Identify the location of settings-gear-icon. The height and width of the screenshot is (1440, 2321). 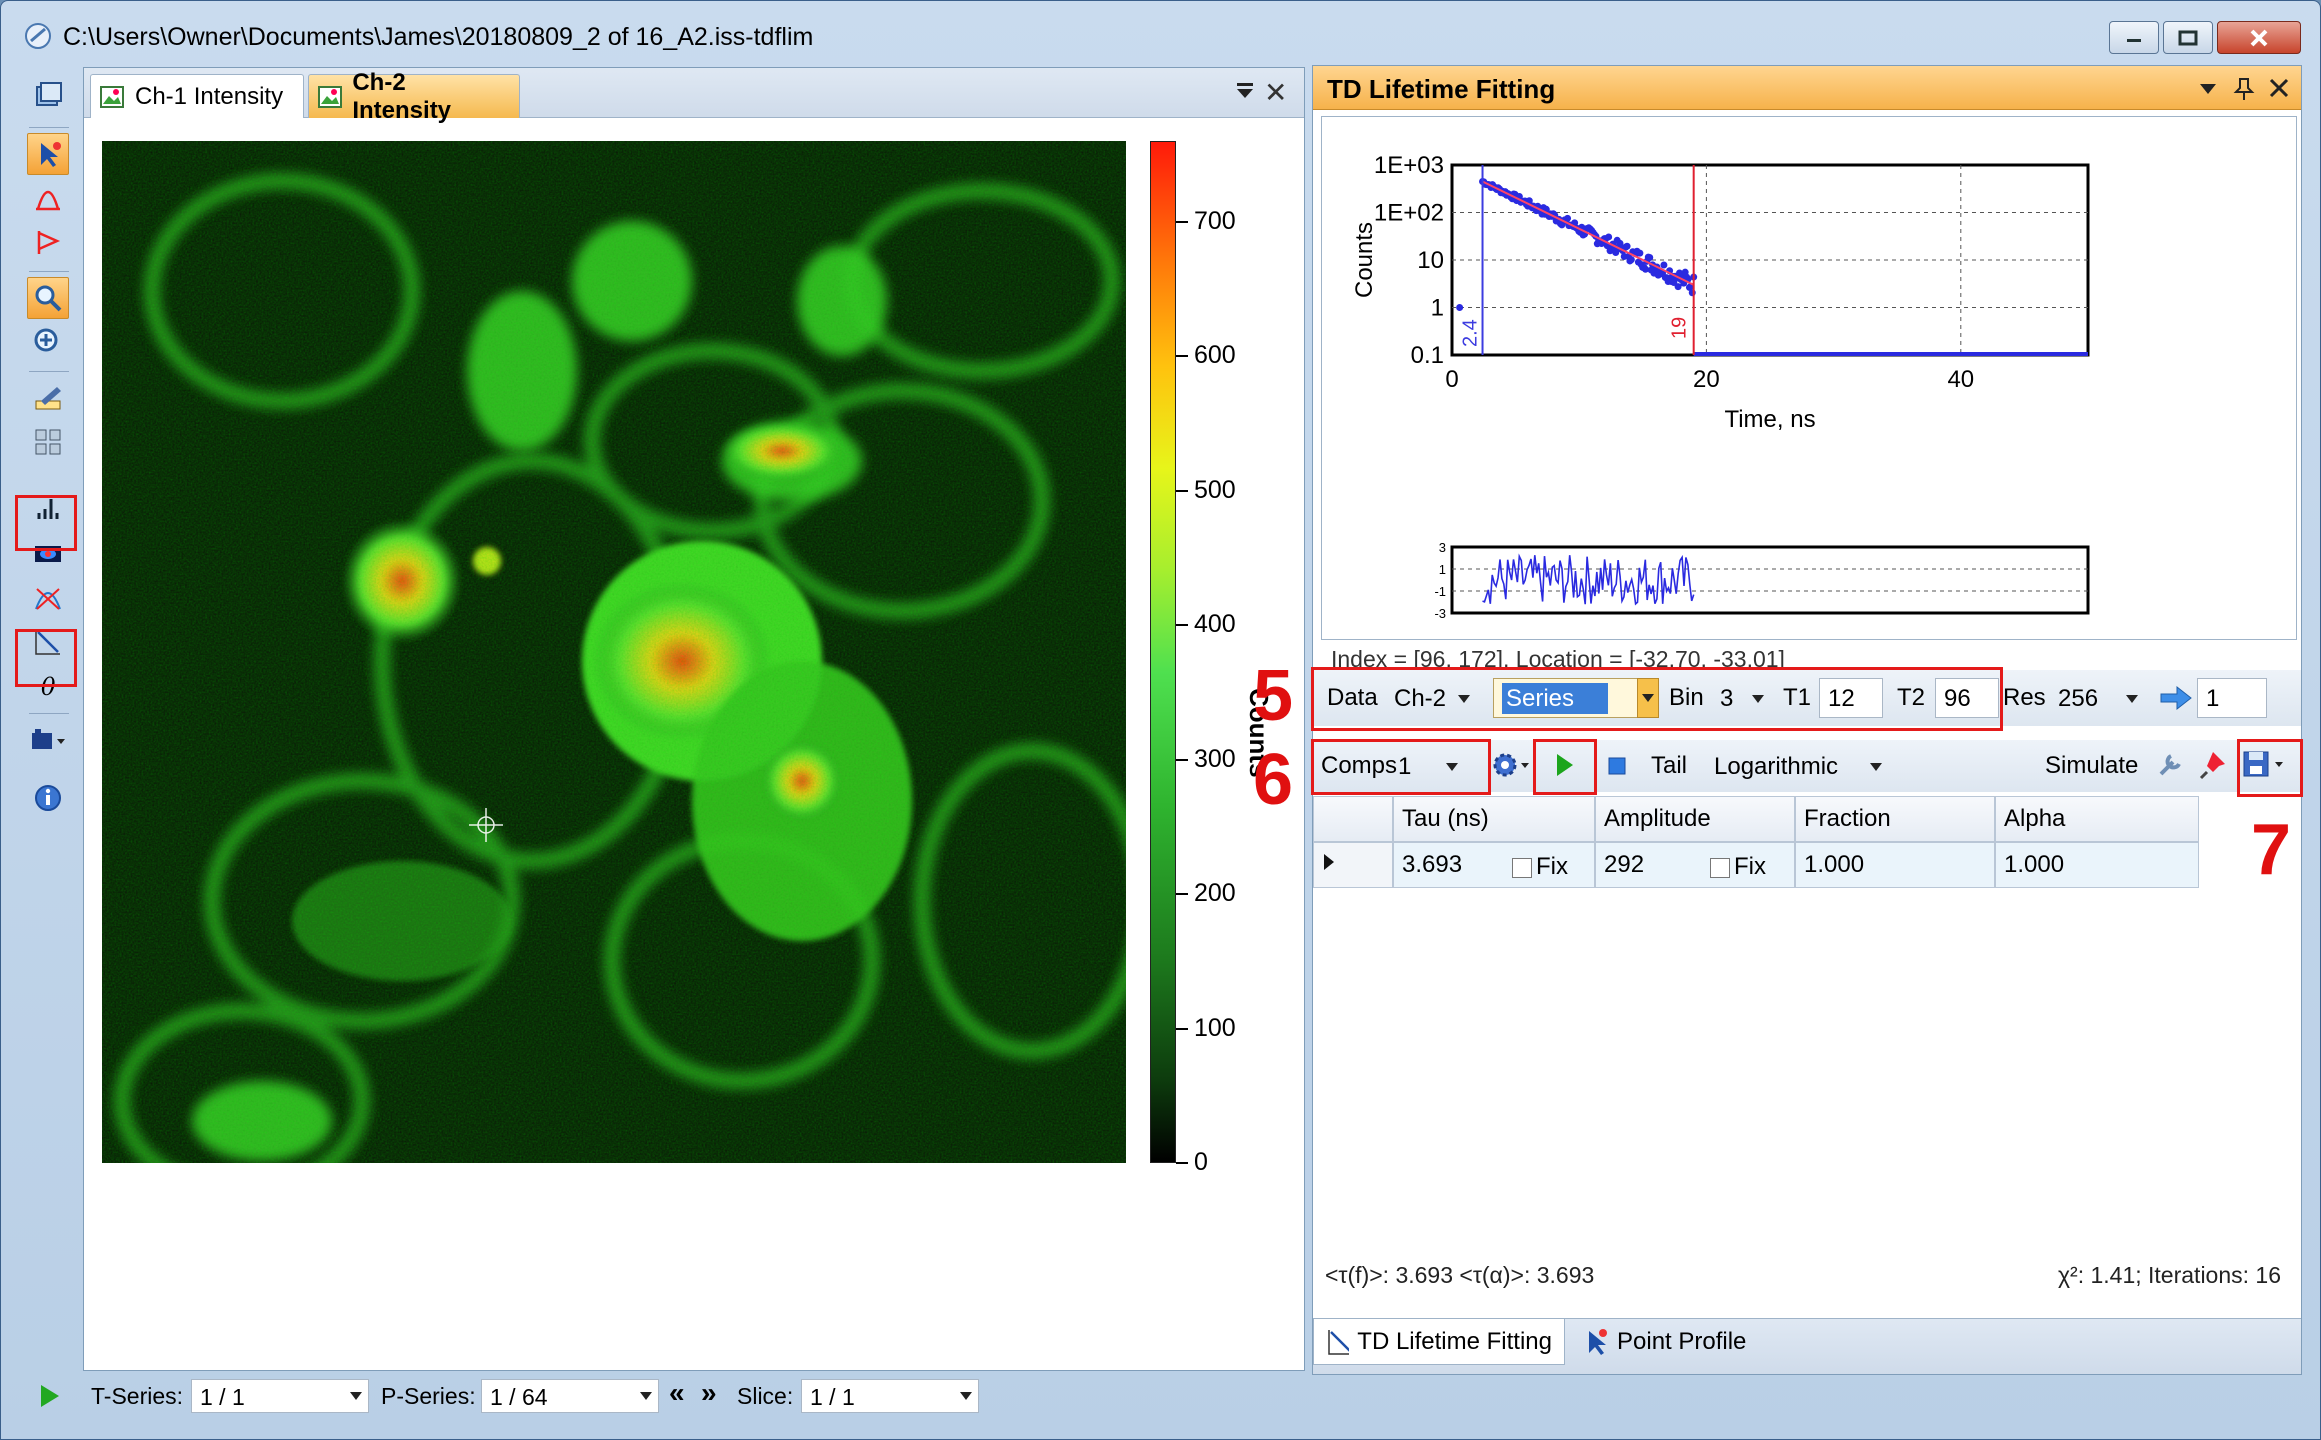
(1511, 765).